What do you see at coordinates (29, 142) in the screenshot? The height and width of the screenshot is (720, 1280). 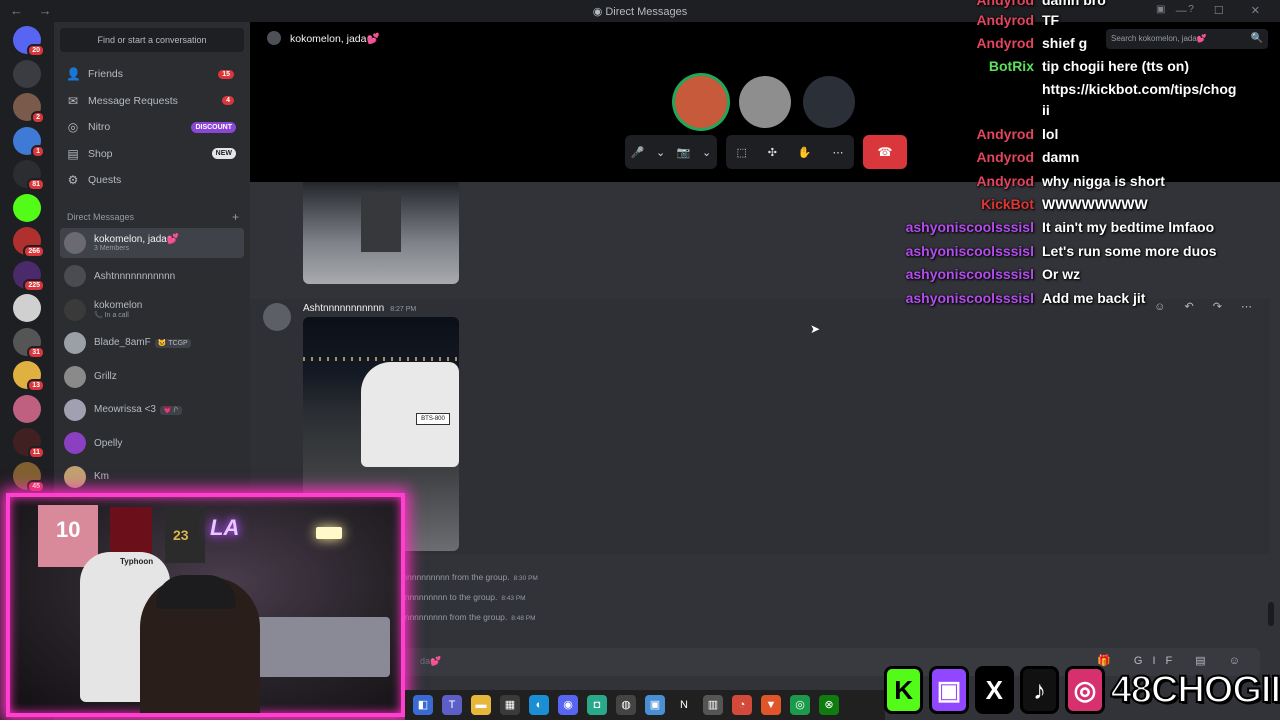 I see `server-icon: 1` at bounding box center [29, 142].